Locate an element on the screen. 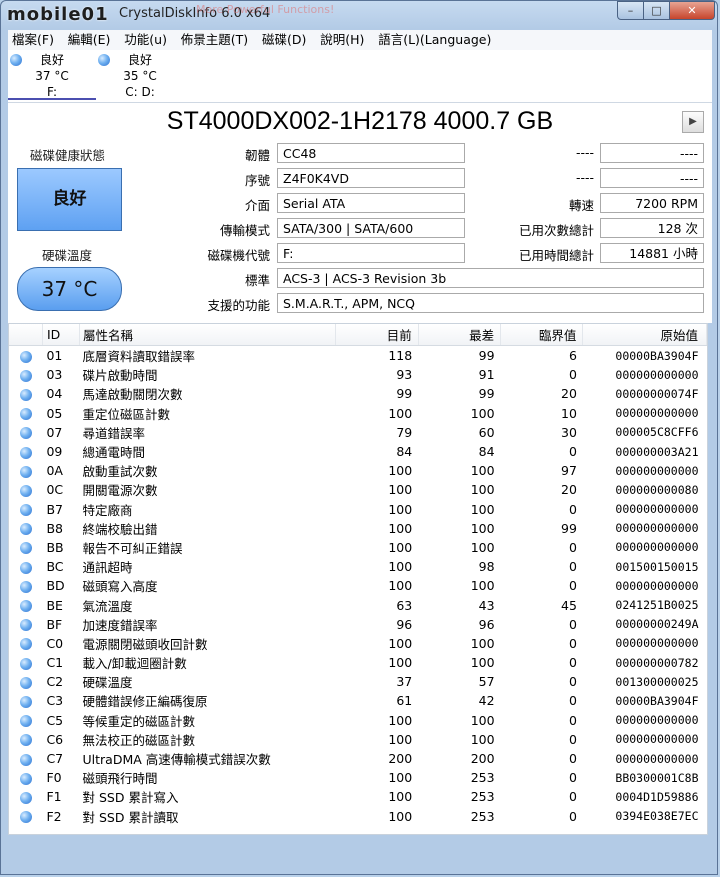 This screenshot has width=720, height=877. table-row: B8 終端校驗出錯 100 100 99 000000000000 is located at coordinates (358, 528).